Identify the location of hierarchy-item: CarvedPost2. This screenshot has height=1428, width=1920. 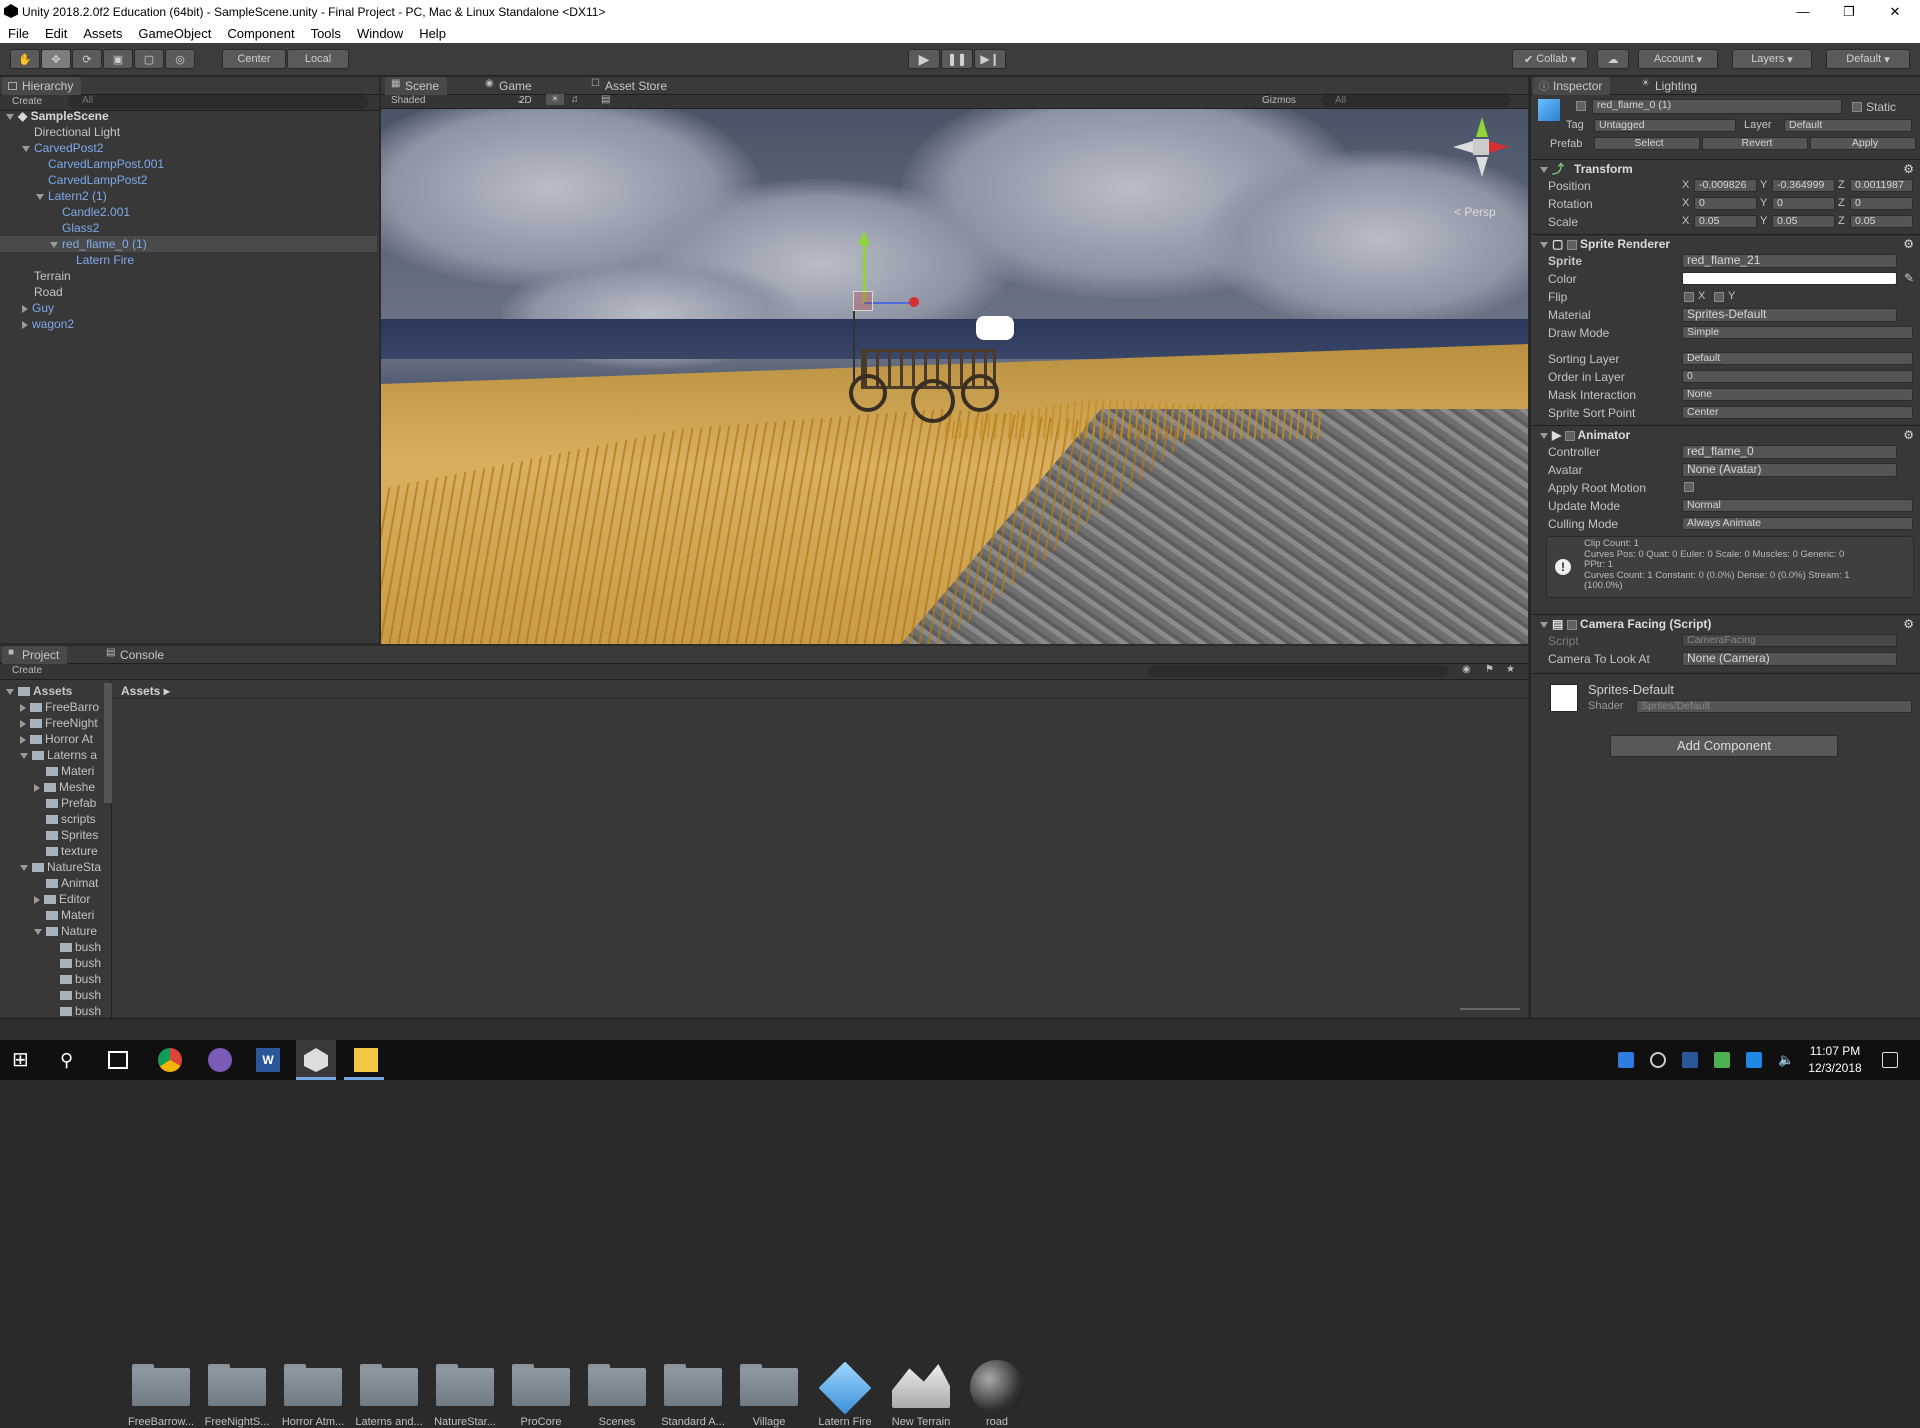
(188, 148).